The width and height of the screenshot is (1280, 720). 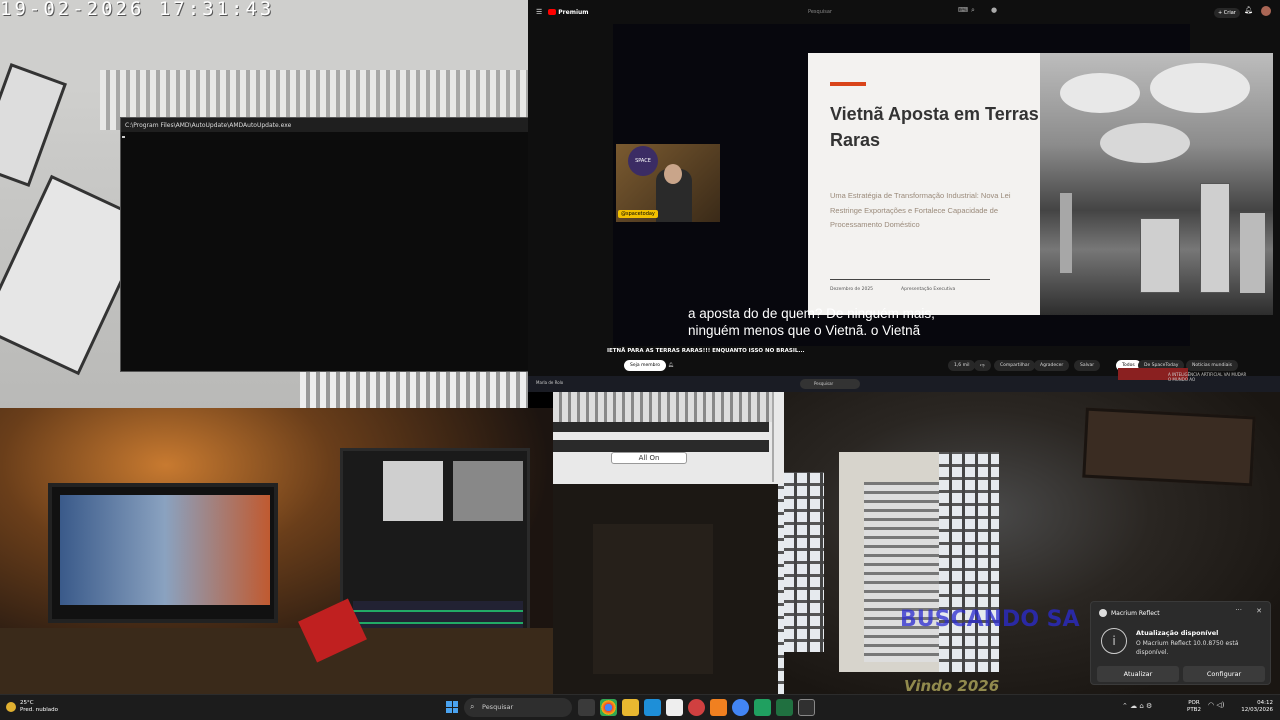 What do you see at coordinates (952, 685) in the screenshot?
I see `graffiti-text-2: Vindo 2026` at bounding box center [952, 685].